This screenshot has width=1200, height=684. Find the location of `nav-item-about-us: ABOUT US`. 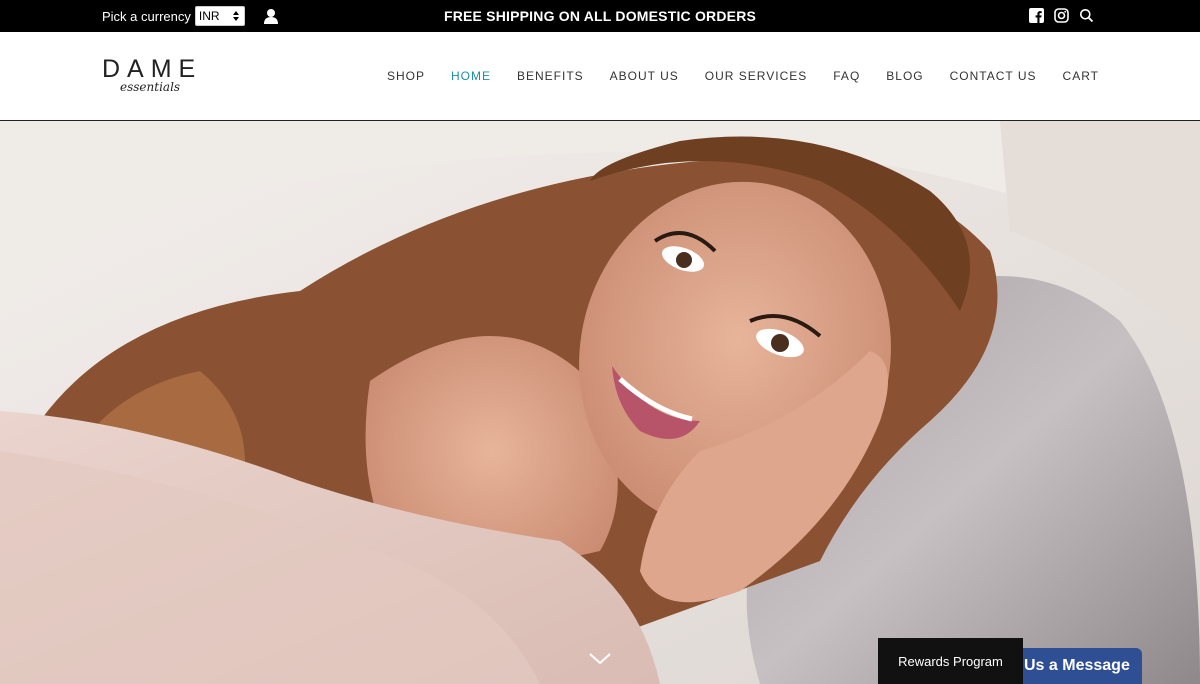

nav-item-about-us: ABOUT US is located at coordinates (644, 76).